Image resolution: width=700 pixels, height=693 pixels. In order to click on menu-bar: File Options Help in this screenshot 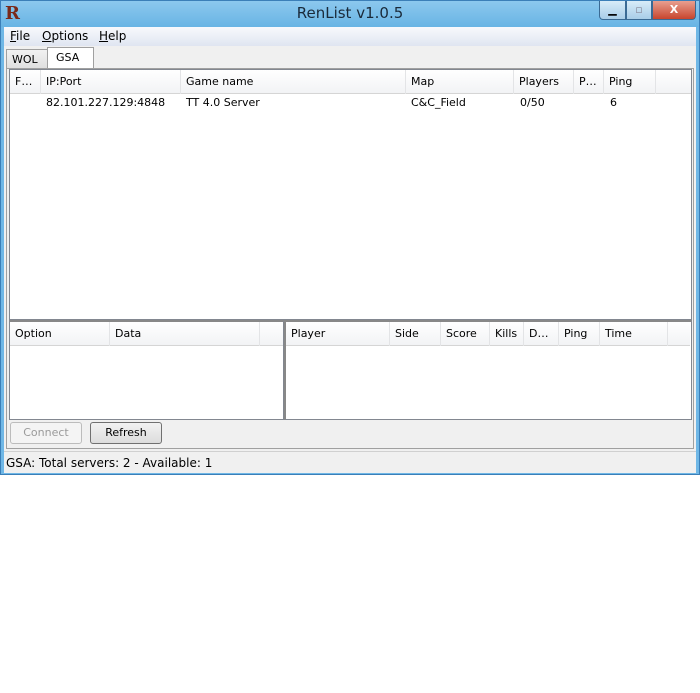, I will do `click(350, 36)`.